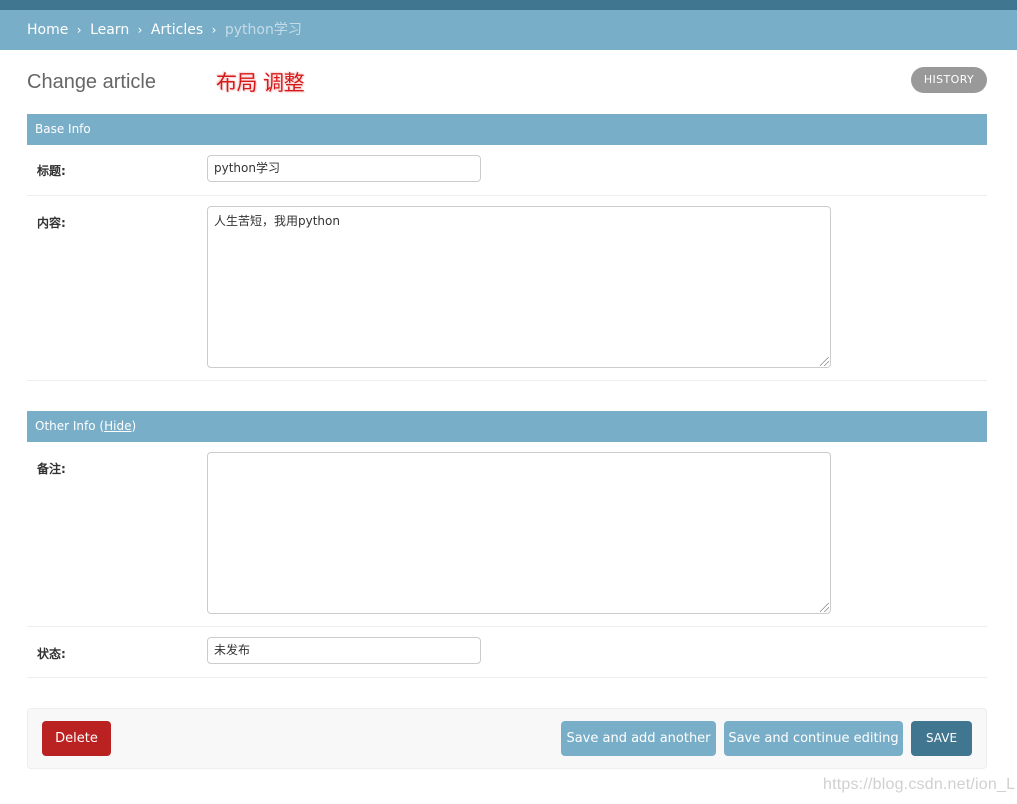 This screenshot has height=804, width=1017. Describe the element at coordinates (344, 168) in the screenshot. I see `title-input: python学习` at that location.